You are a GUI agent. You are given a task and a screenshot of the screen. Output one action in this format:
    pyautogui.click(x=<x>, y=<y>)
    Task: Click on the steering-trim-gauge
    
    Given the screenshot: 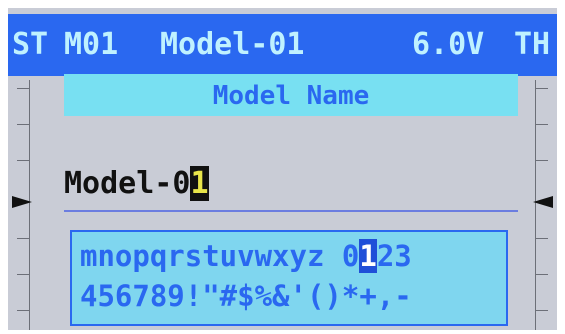 What is the action you would take?
    pyautogui.click(x=20, y=205)
    